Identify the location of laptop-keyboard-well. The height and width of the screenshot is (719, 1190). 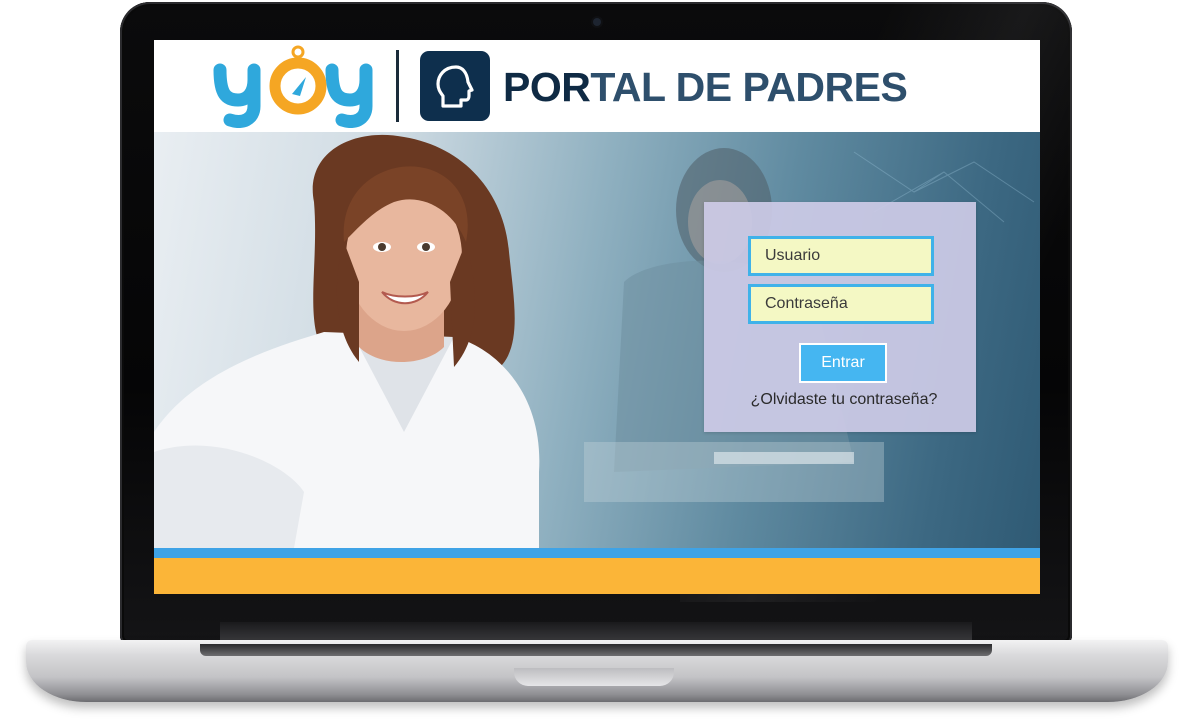
(596, 650).